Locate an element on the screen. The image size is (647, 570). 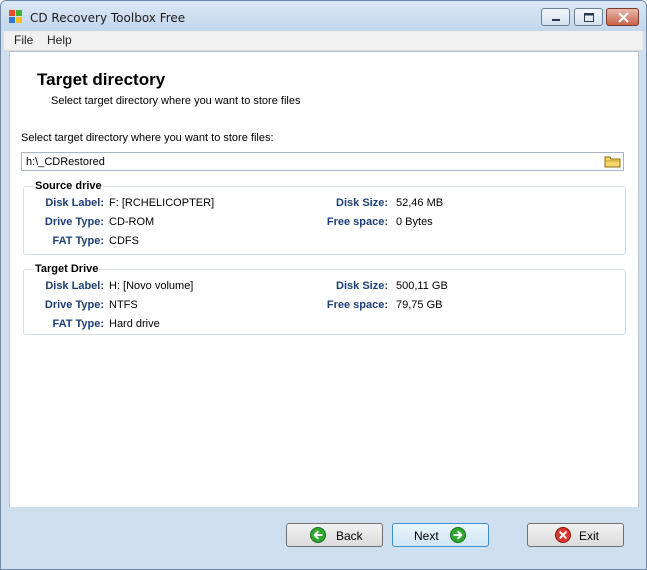
target-free-space-label: Free space: is located at coordinates (357, 305).